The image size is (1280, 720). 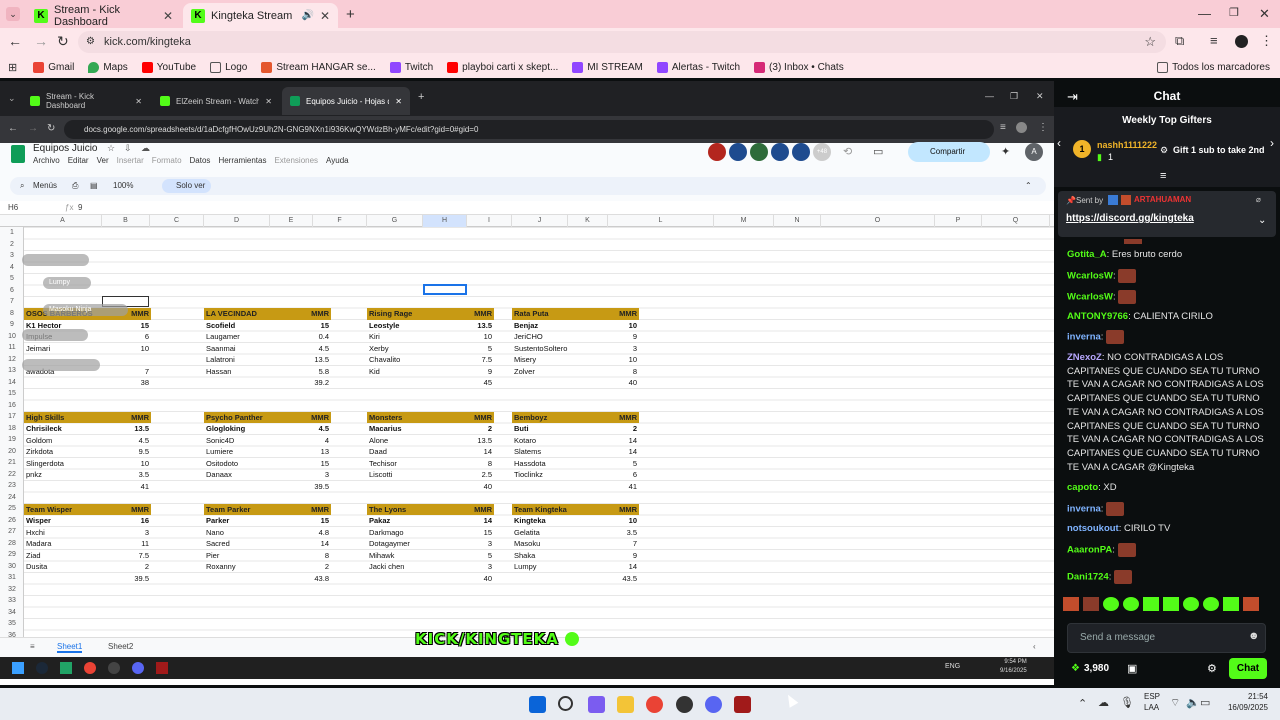 What do you see at coordinates (1097, 316) in the screenshot?
I see `chat-username: ANTONY9766` at bounding box center [1097, 316].